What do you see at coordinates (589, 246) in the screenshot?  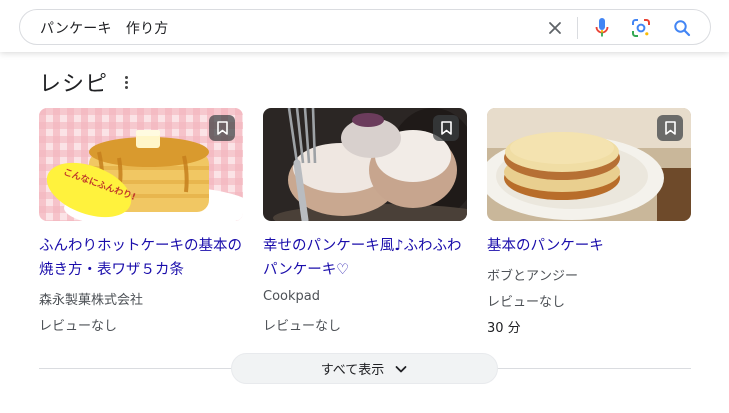 I see `recipe-title: 基本のパンケーキ` at bounding box center [589, 246].